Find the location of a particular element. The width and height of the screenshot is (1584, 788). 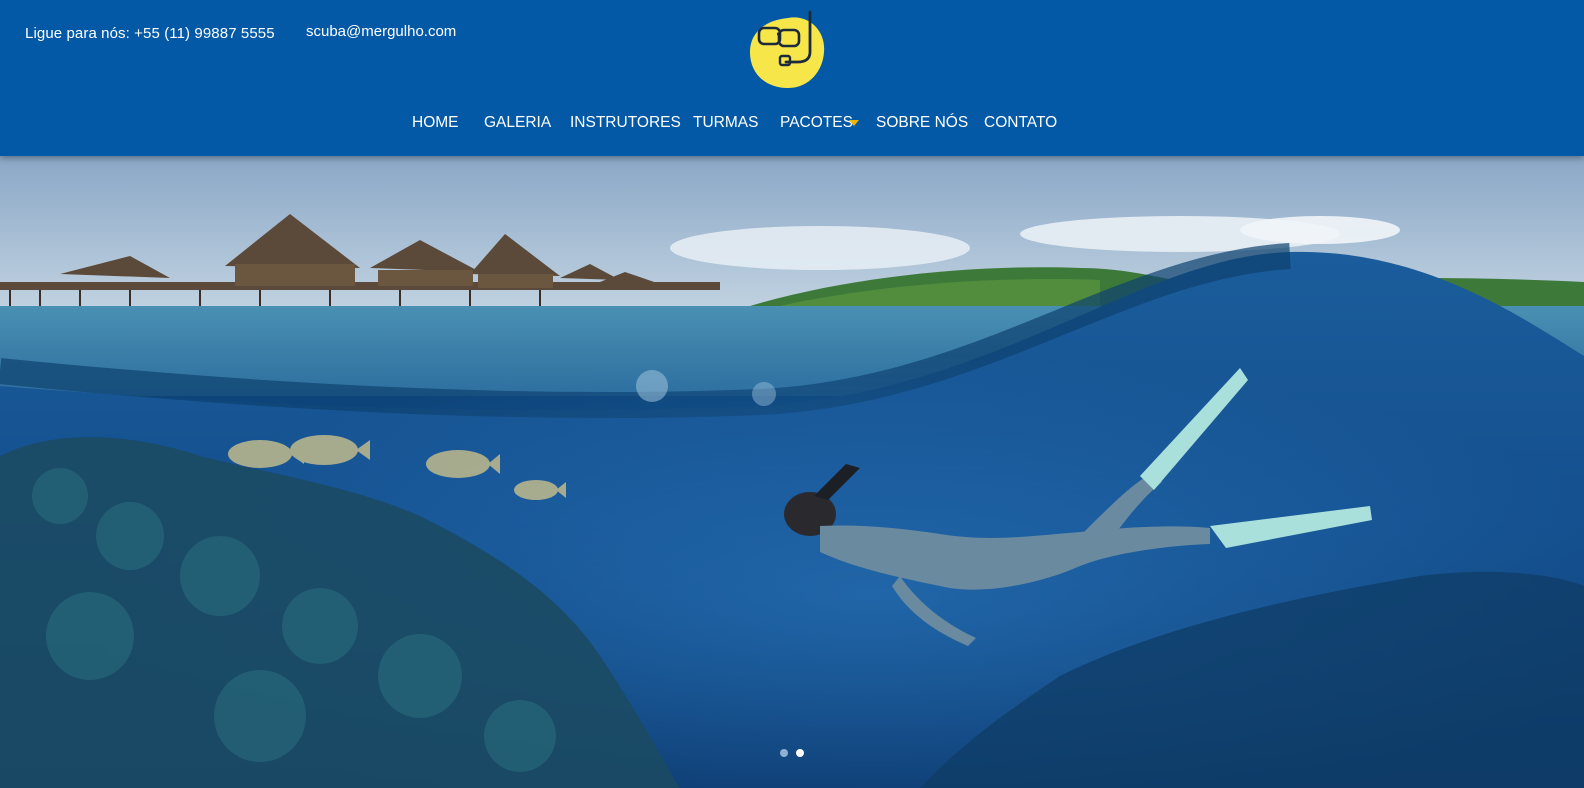

nav-item-home: HOME is located at coordinates (435, 123).